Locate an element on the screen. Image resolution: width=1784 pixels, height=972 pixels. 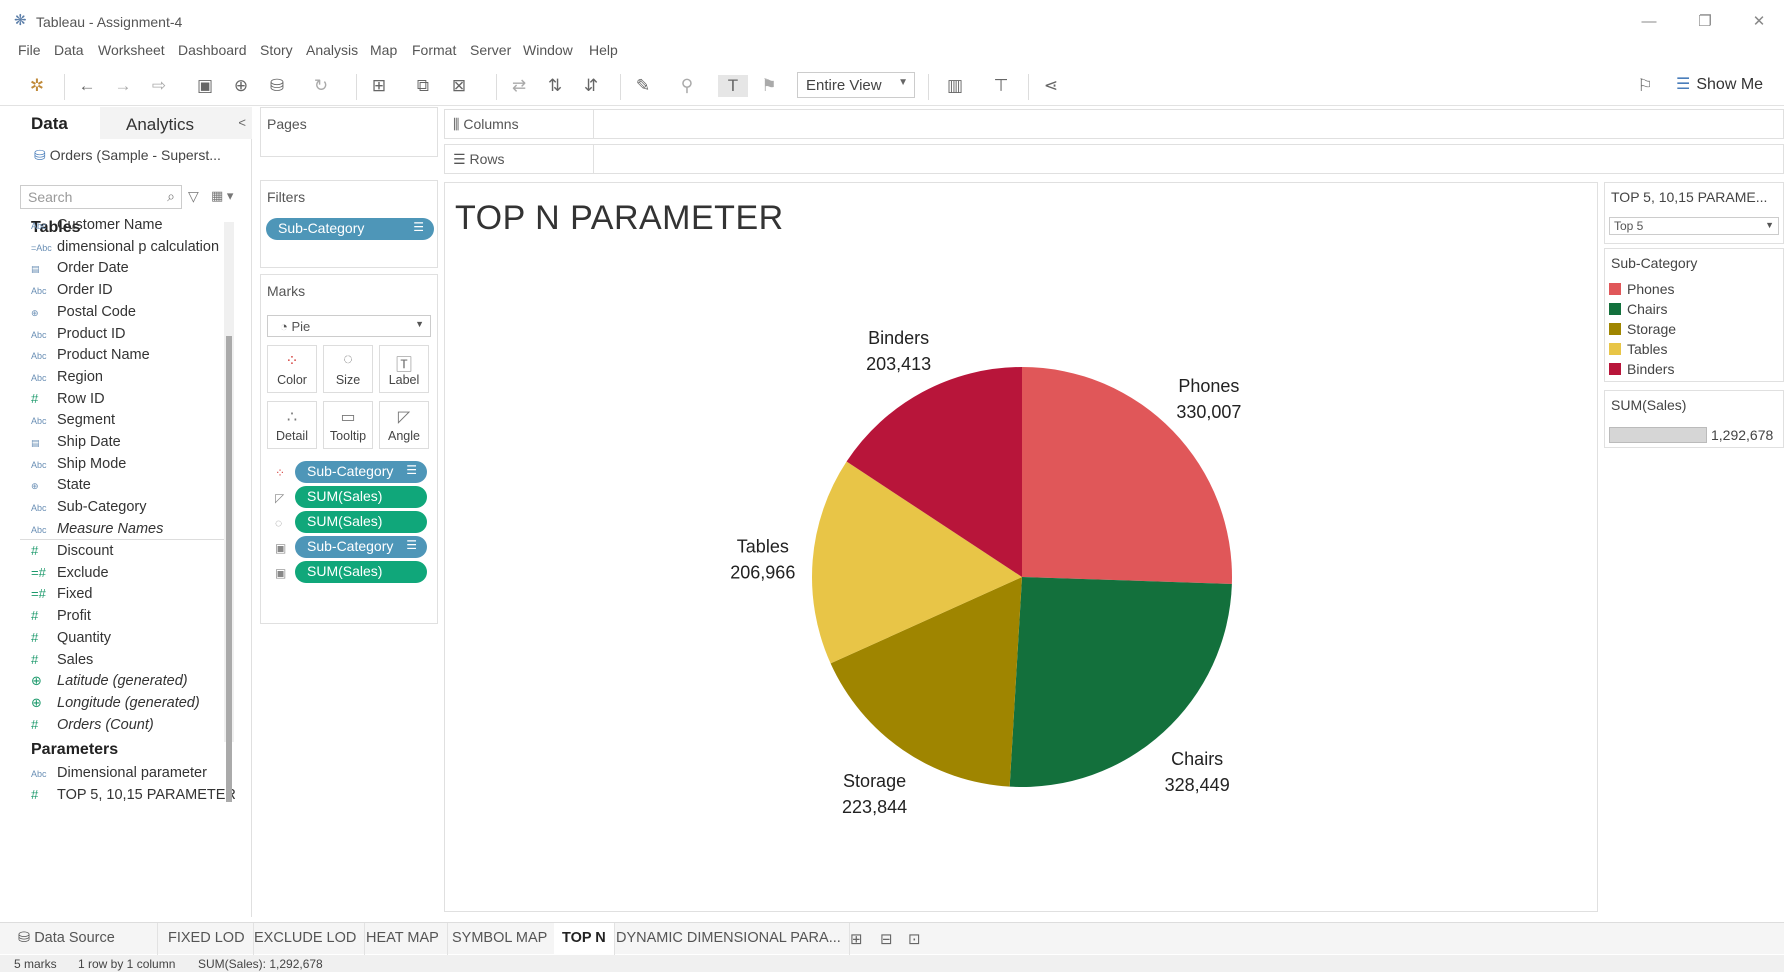
close-icon: ✕ is located at coordinates (1759, 22).